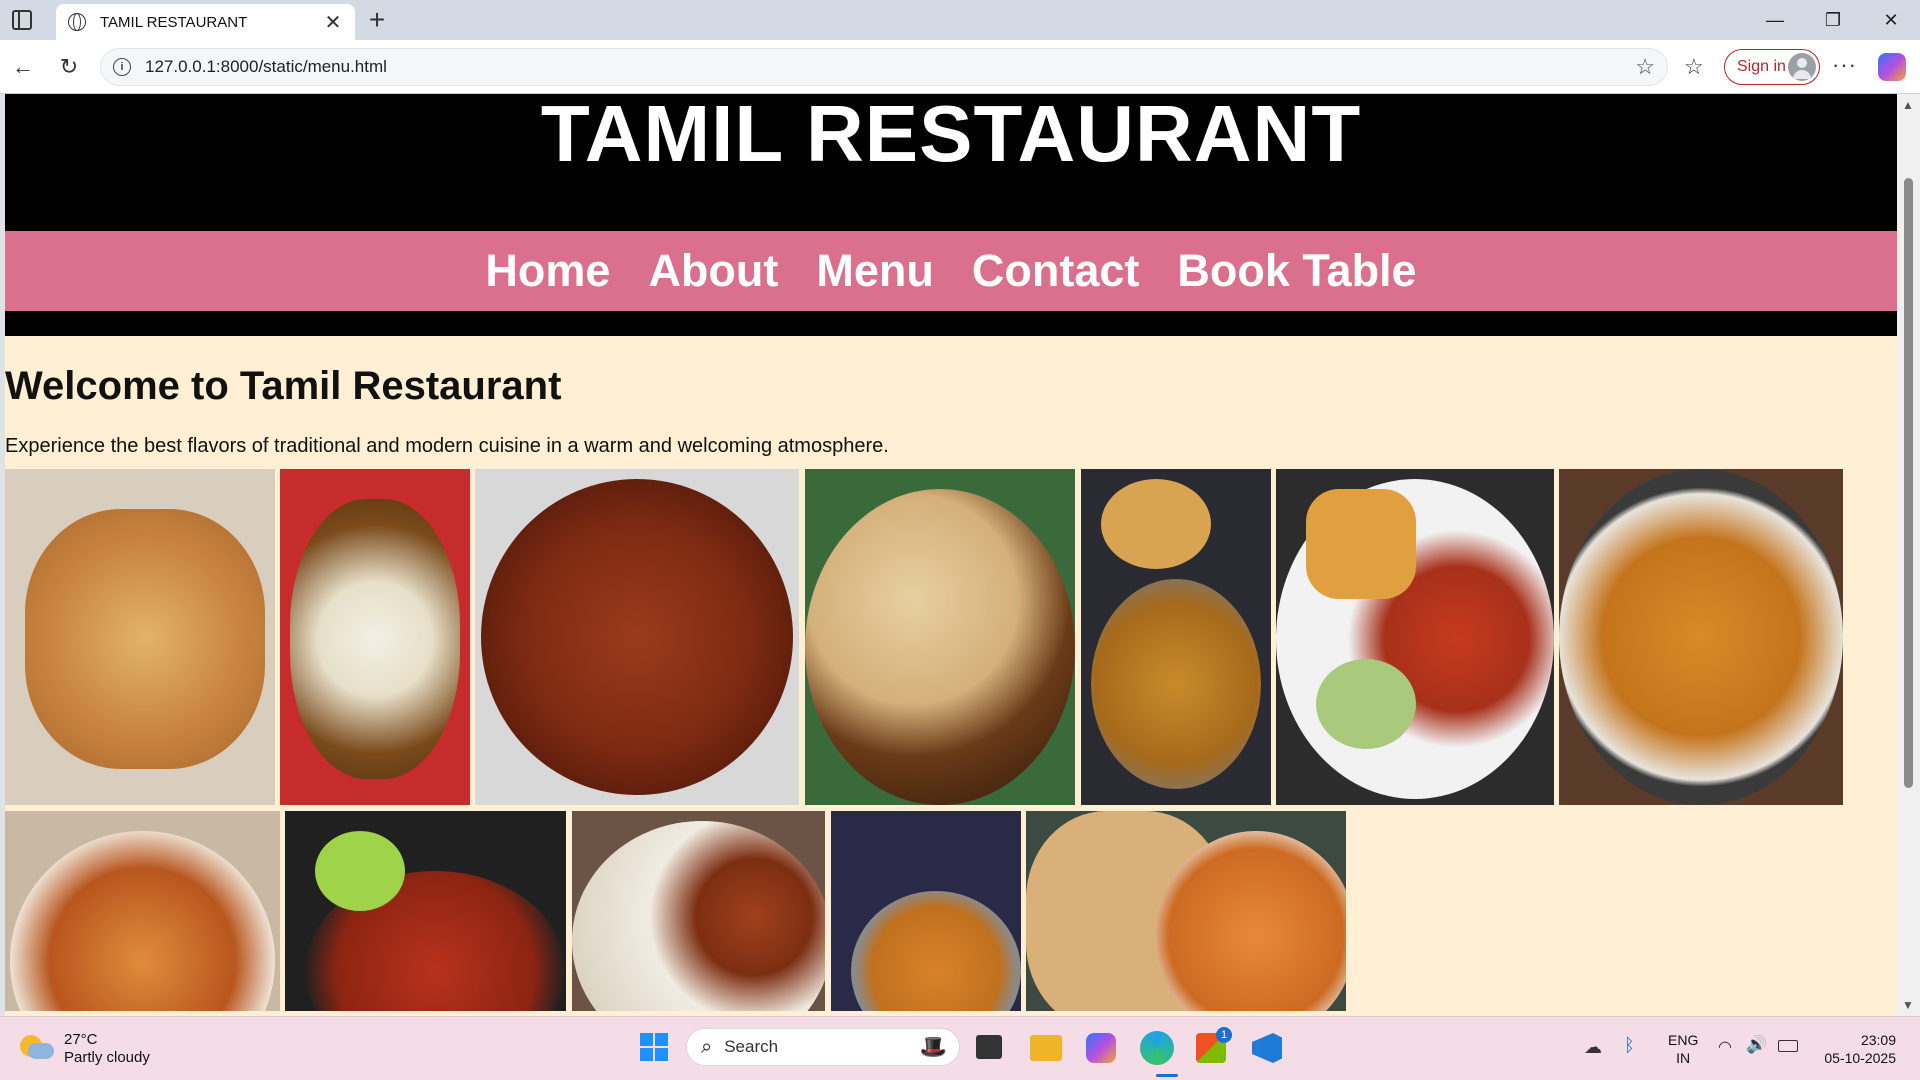 The width and height of the screenshot is (1920, 1080). I want to click on browser-tab: TAMIL RESTAURANT ✕, so click(205, 22).